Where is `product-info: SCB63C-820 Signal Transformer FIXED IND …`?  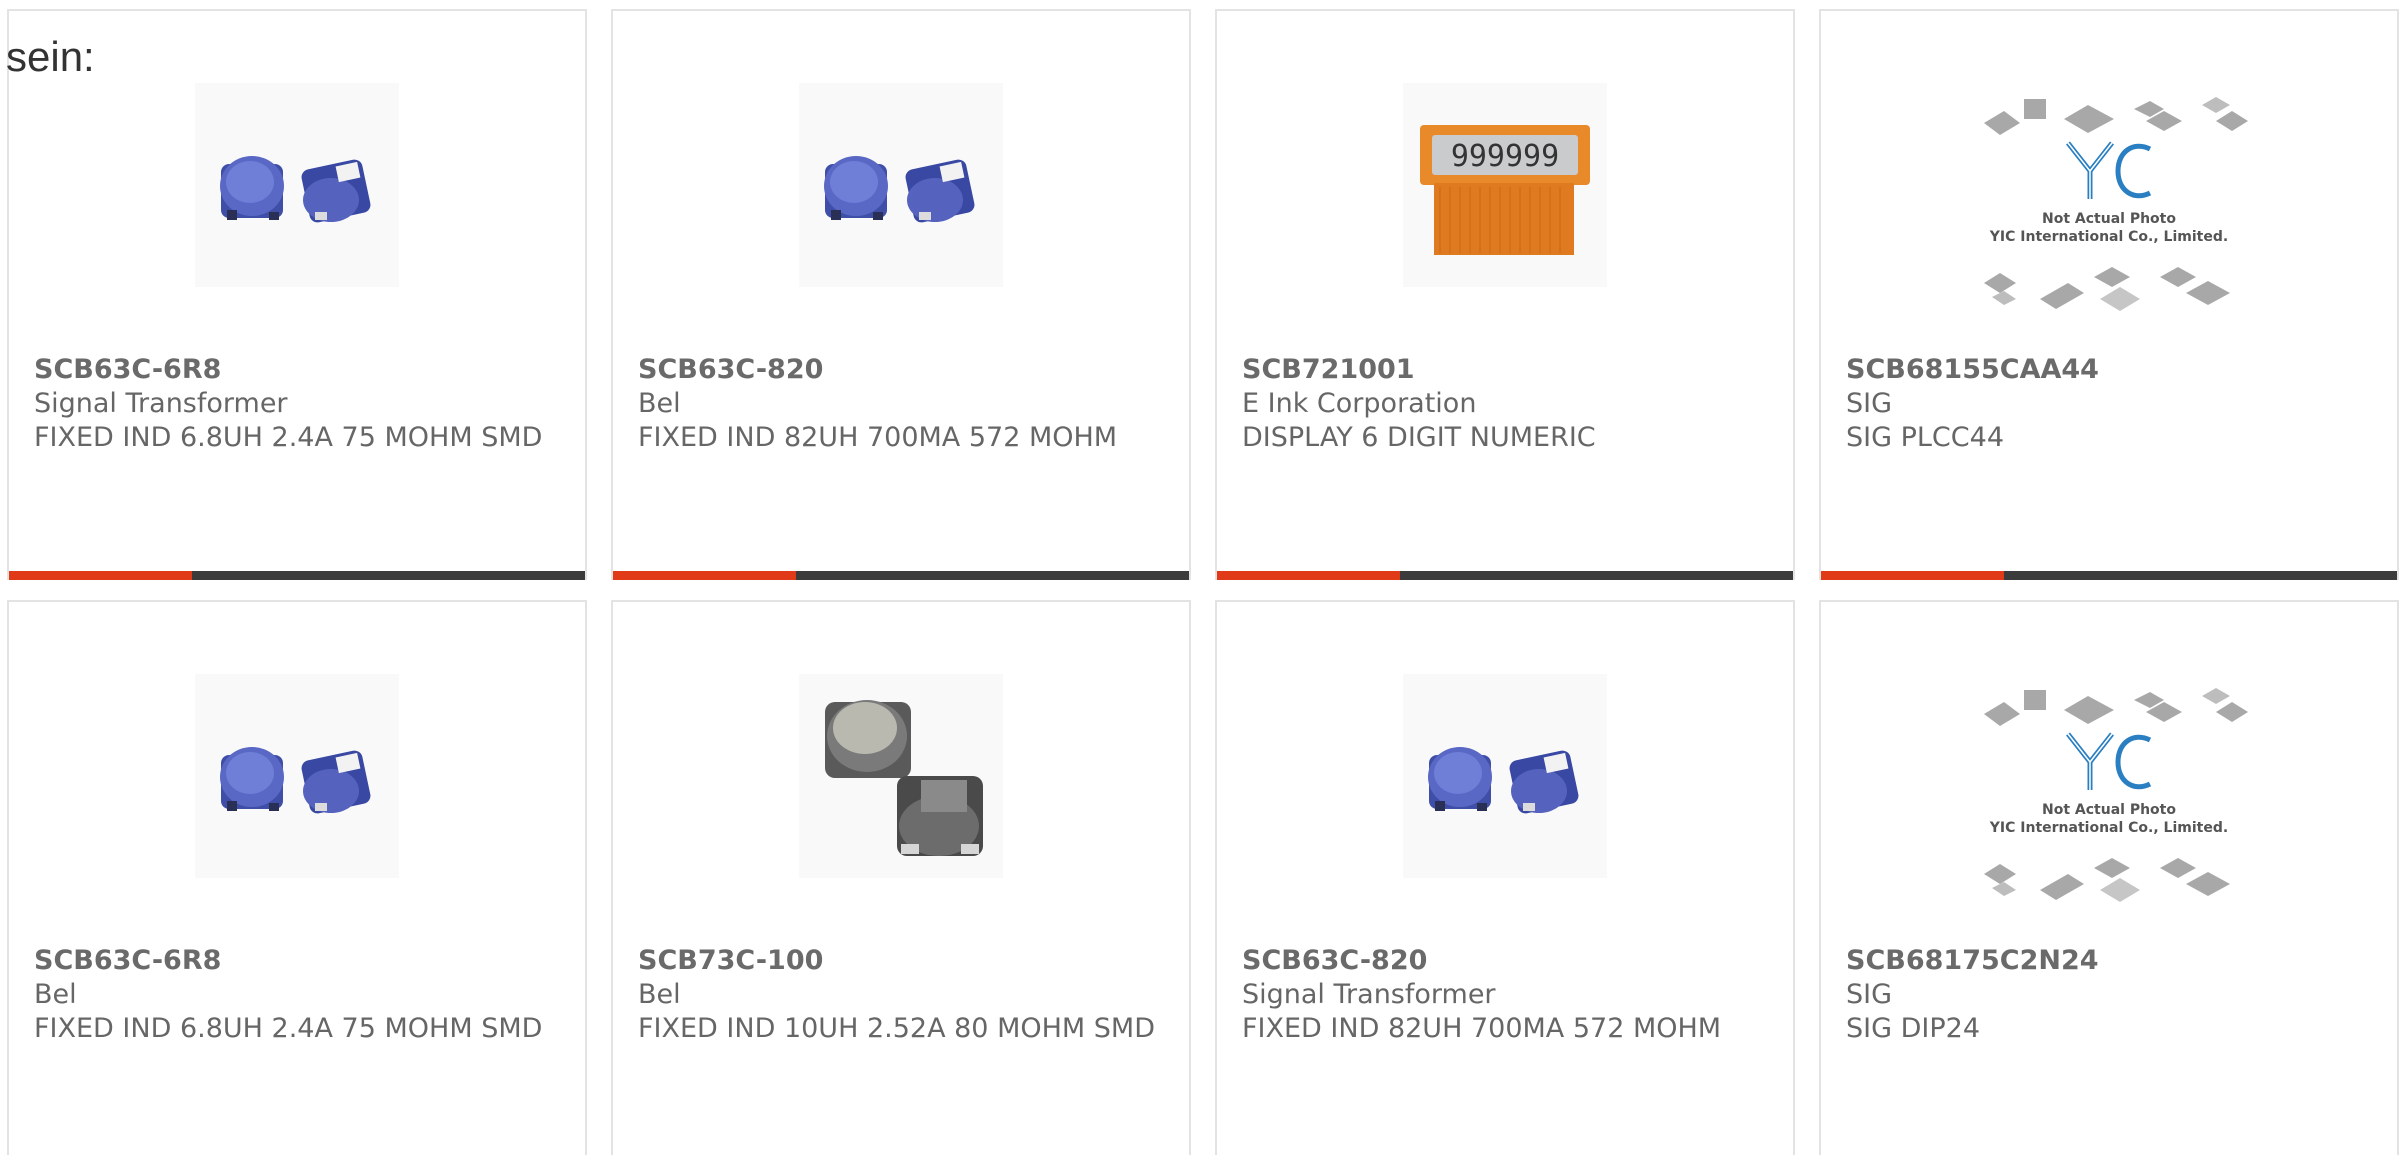
product-info: SCB63C-820 Signal Transformer FIXED IND … is located at coordinates (1507, 995).